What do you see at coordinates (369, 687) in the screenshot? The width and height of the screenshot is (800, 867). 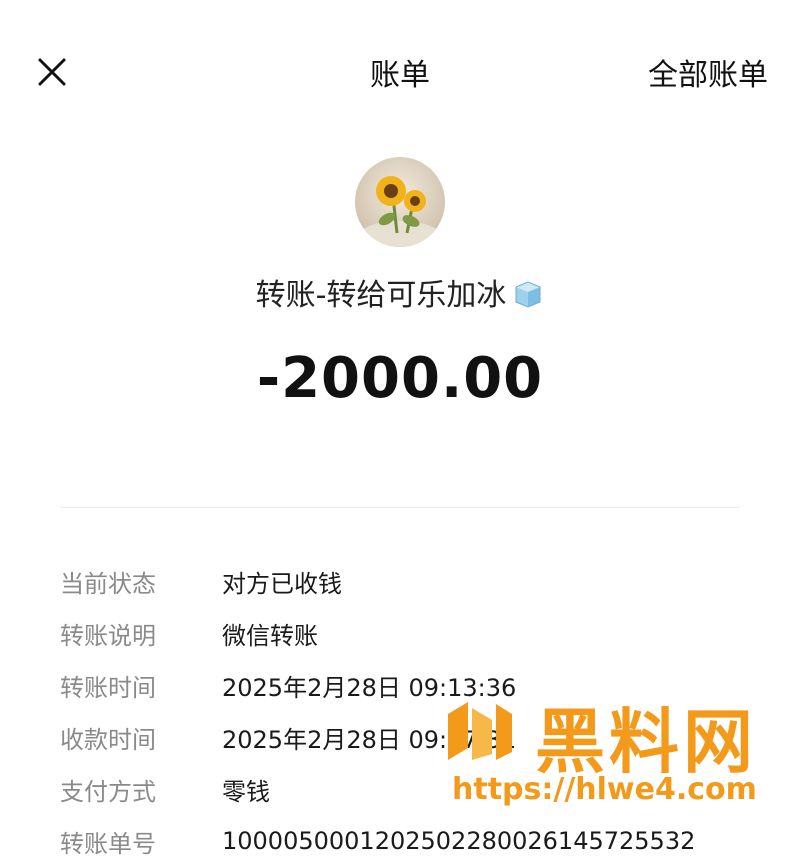 I see `detail-value: 2025年2月28日 09:13:36` at bounding box center [369, 687].